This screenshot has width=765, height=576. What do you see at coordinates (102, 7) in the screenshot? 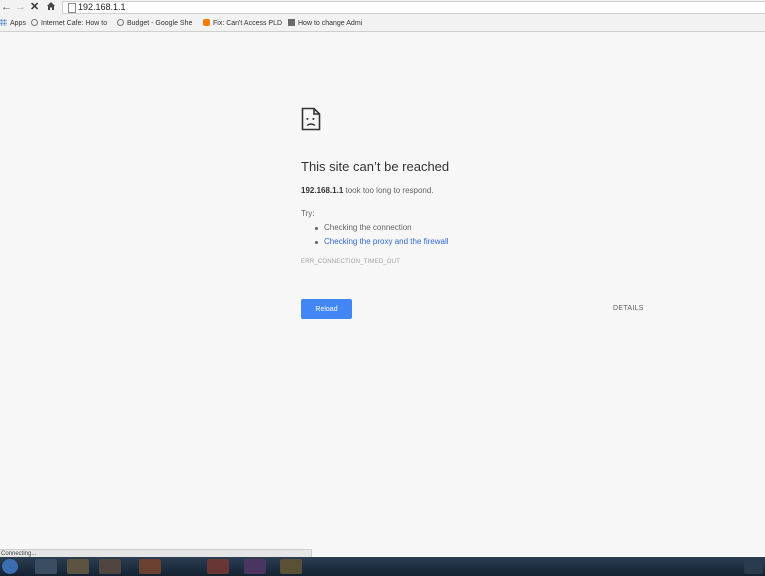
I see `url-text: 192.168.1.1` at bounding box center [102, 7].